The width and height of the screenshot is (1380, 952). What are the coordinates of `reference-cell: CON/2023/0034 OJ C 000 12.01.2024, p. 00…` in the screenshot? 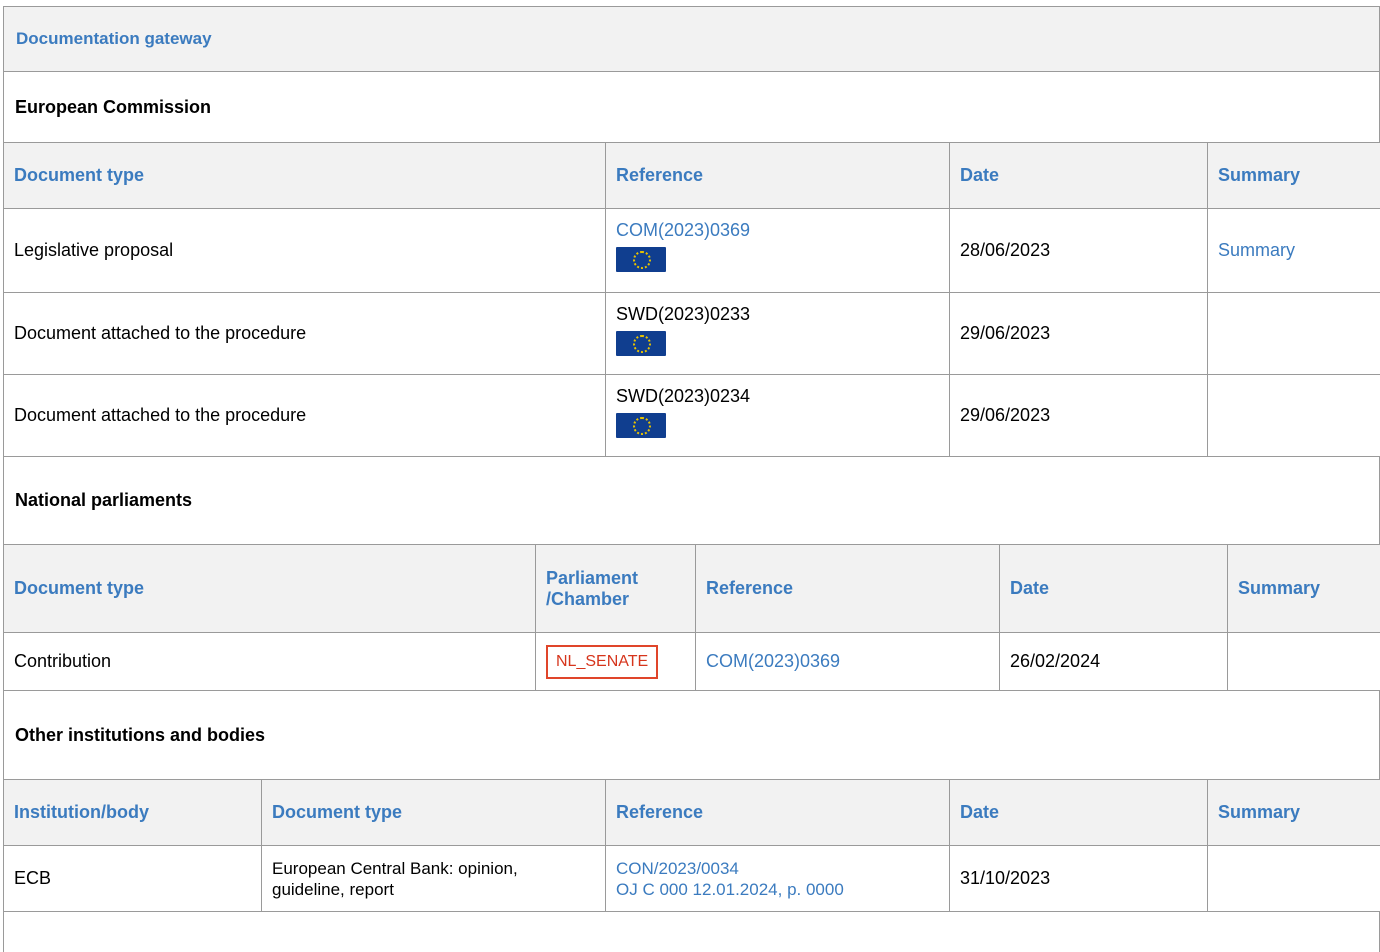 It's located at (778, 879).